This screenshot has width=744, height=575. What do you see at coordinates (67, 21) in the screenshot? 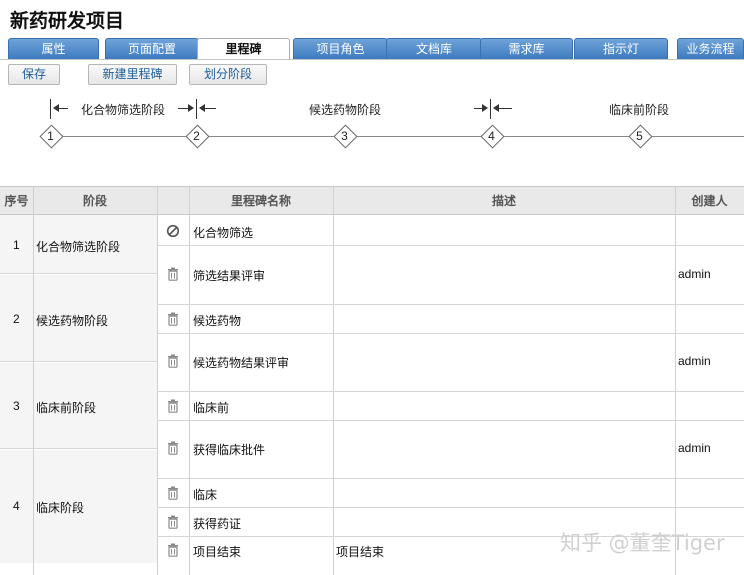
I see `page-title: 新药研发项目` at bounding box center [67, 21].